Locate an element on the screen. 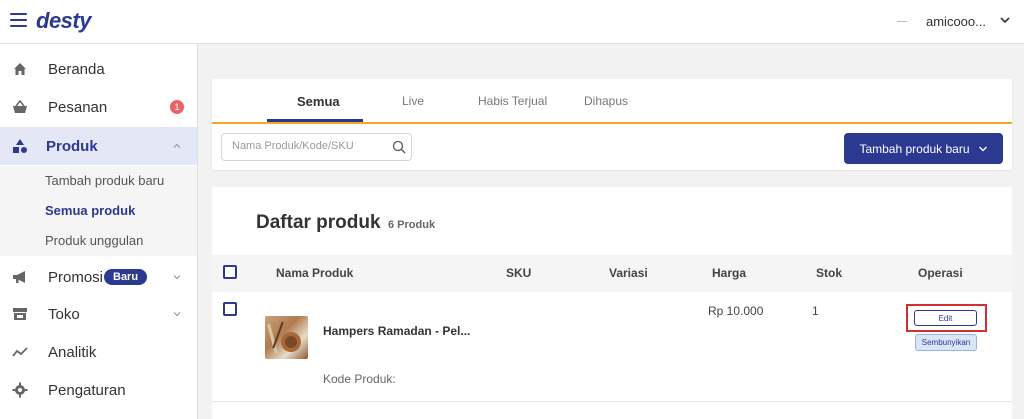  store-icon is located at coordinates (20, 314).